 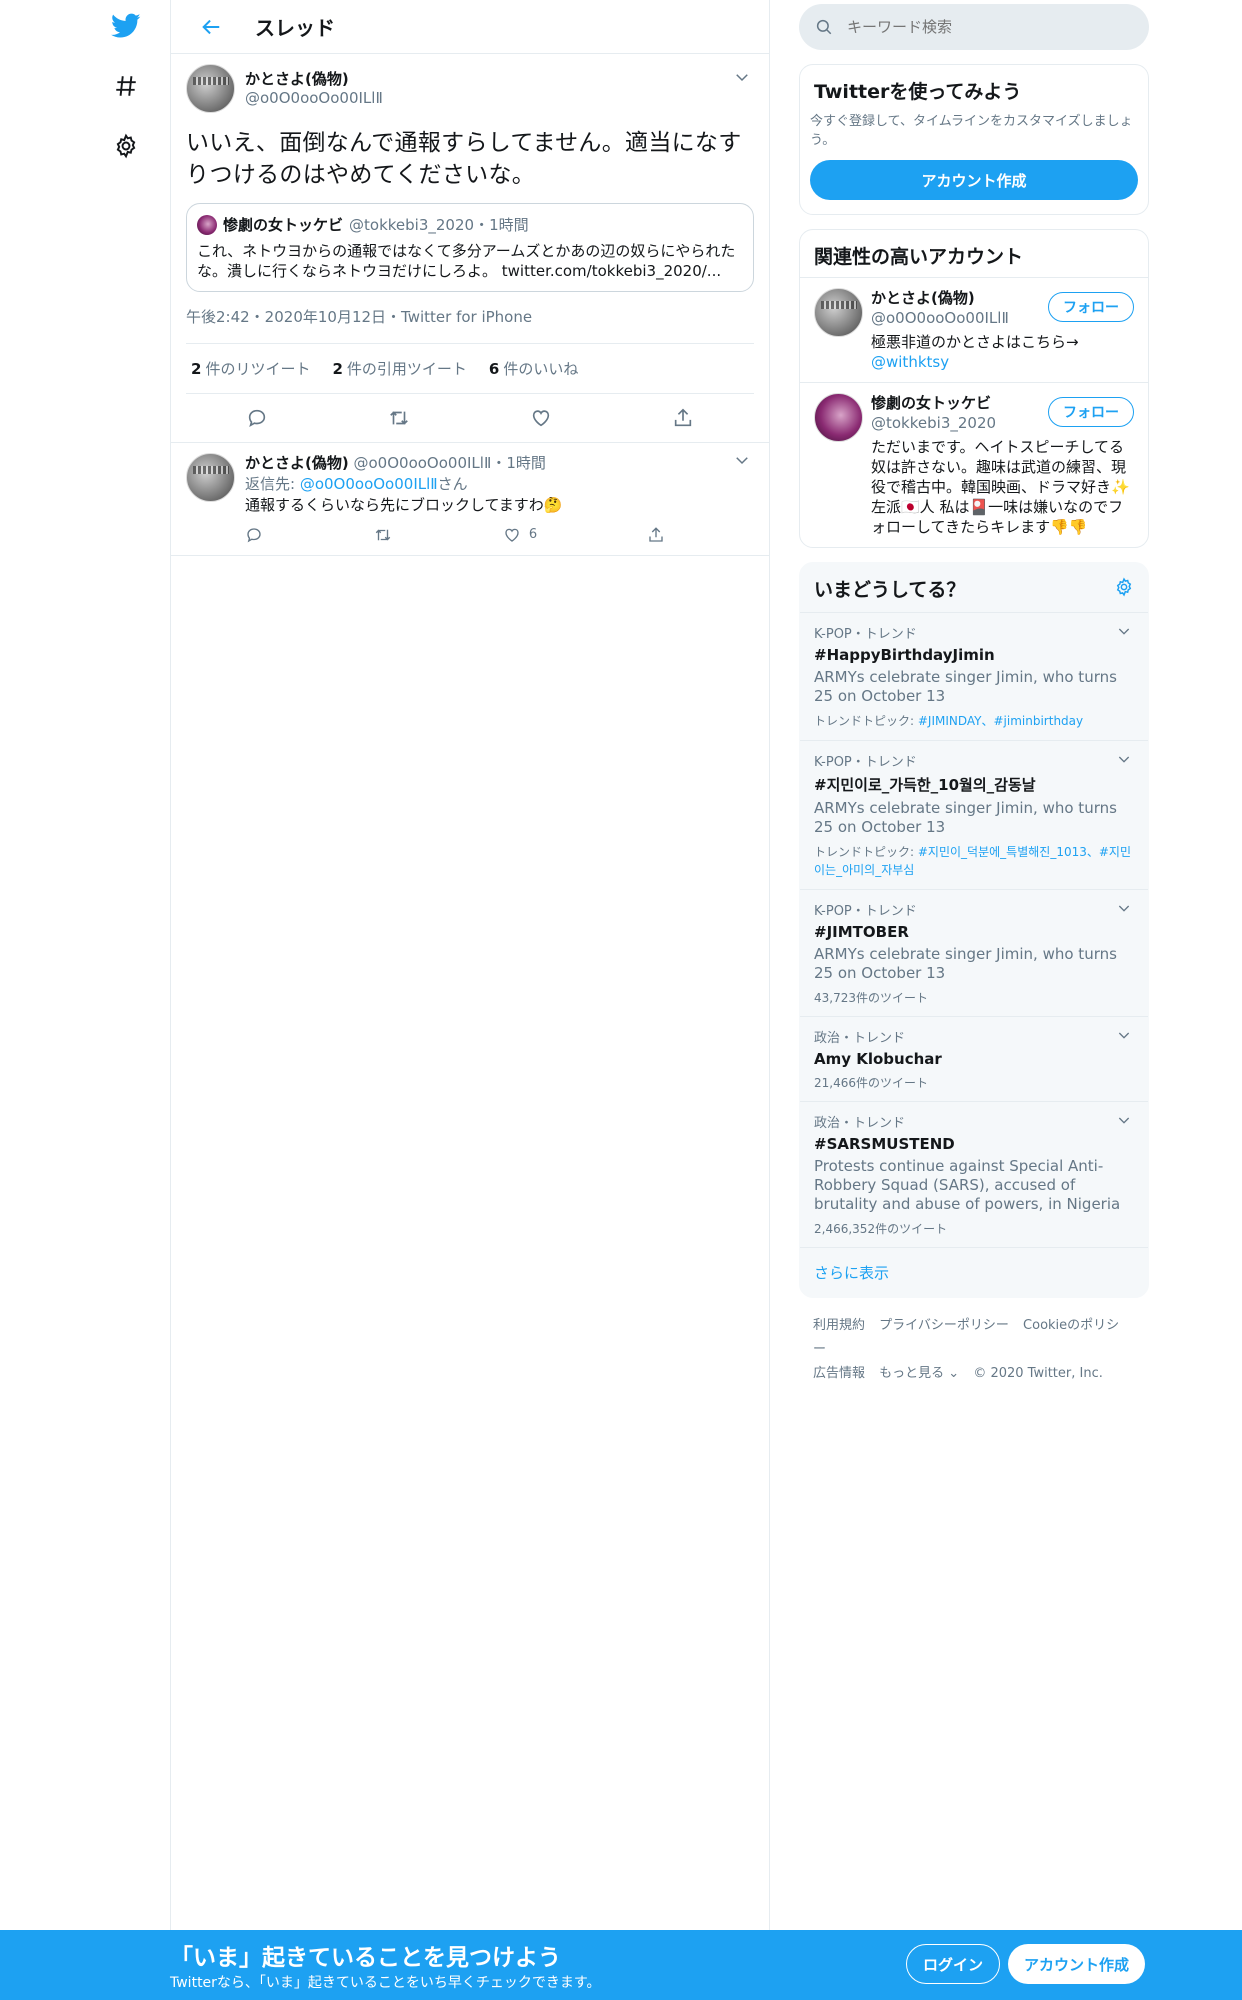 I want to click on stat-likes: 6 件のいいね, so click(x=533, y=368).